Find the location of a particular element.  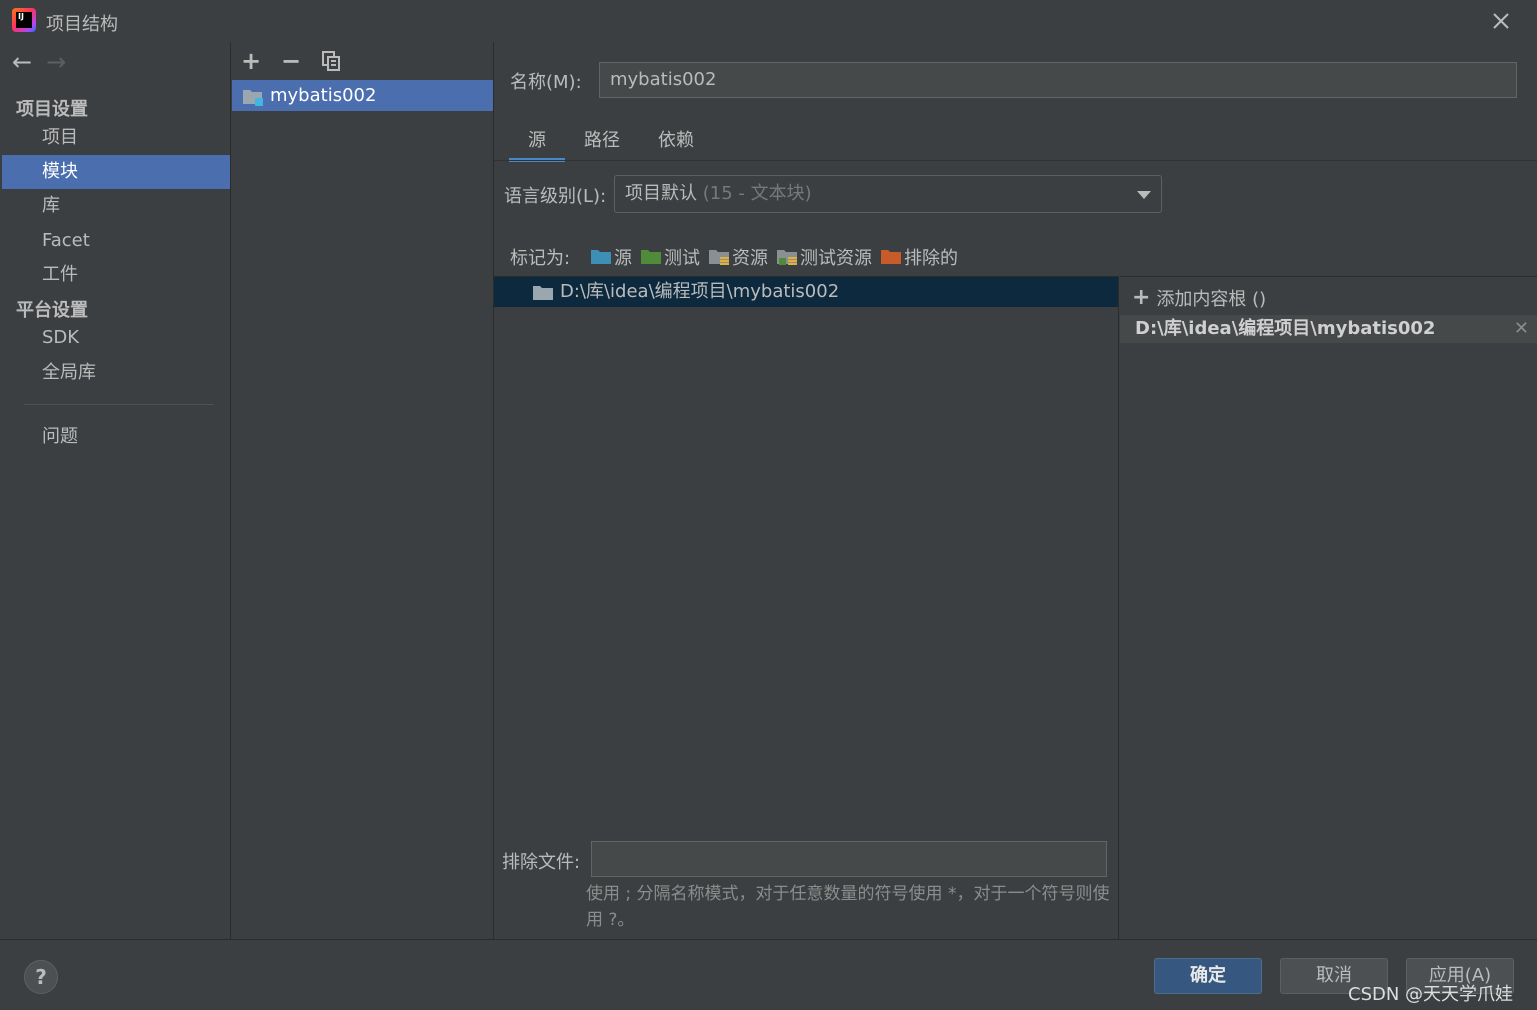

tab-paths: 路径 is located at coordinates (602, 143).